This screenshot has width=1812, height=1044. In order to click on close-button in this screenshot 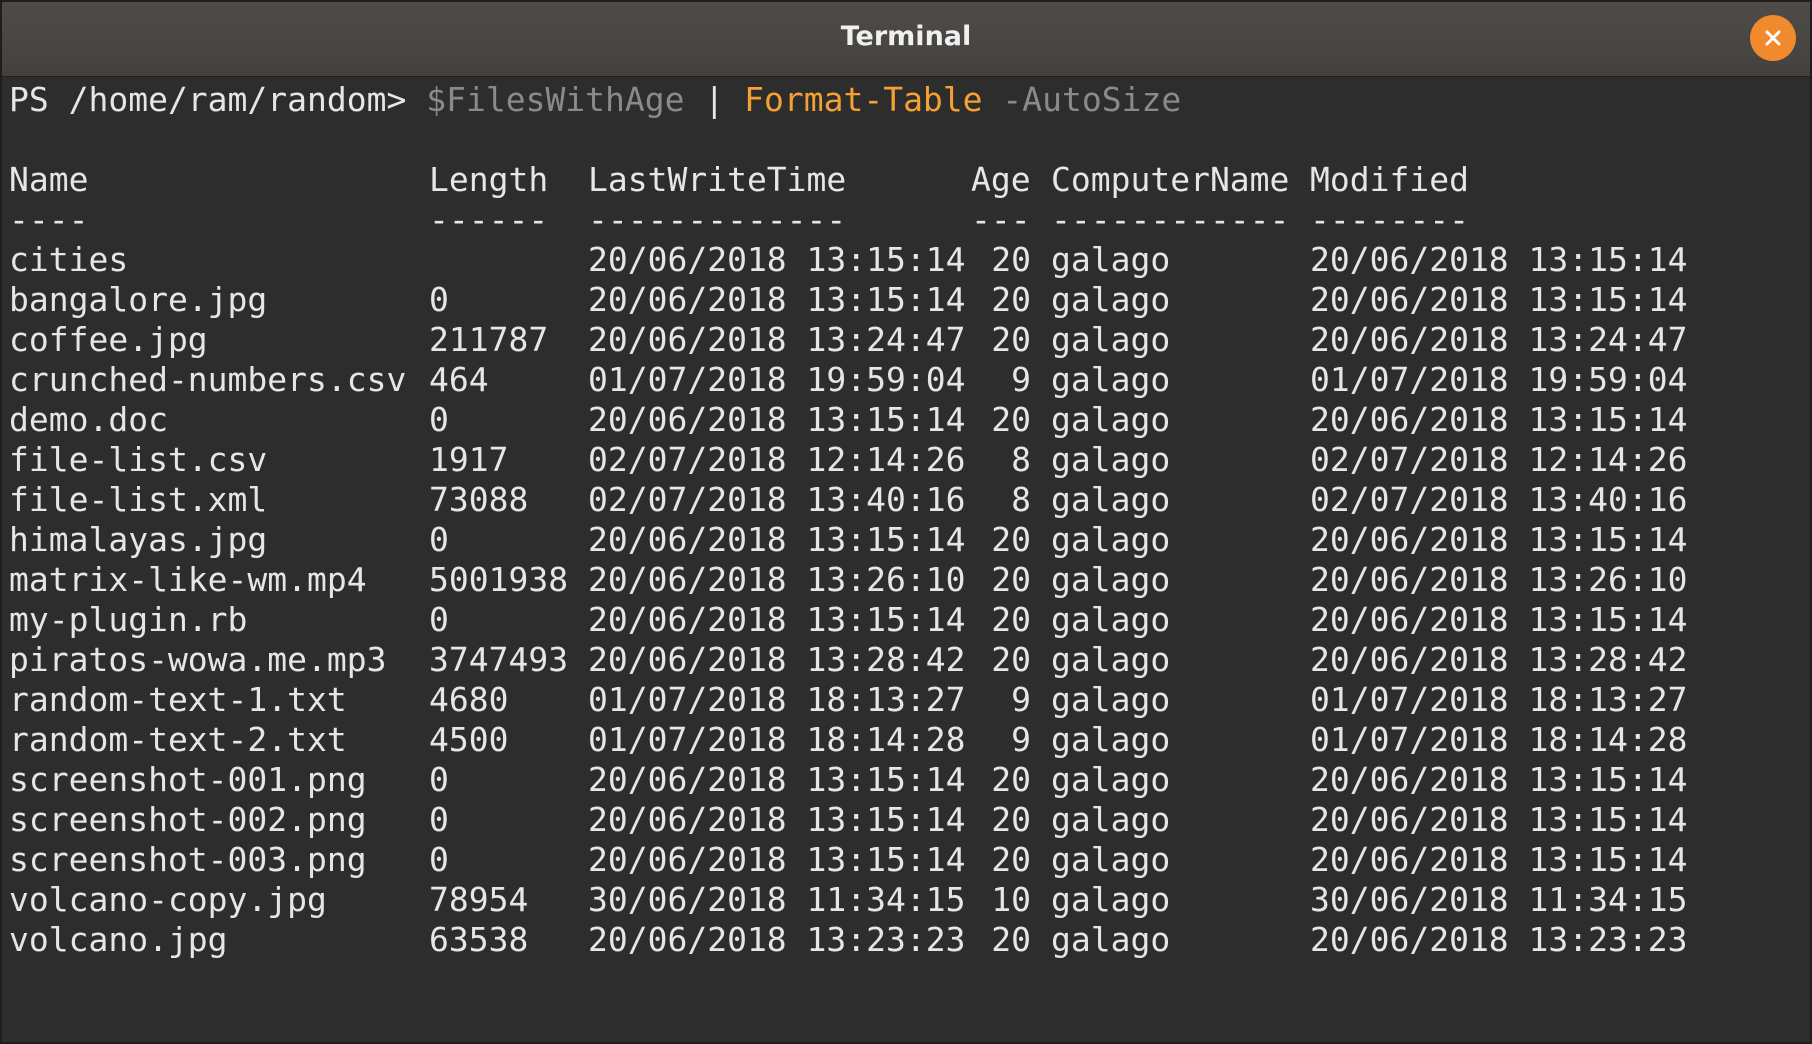, I will do `click(1773, 38)`.